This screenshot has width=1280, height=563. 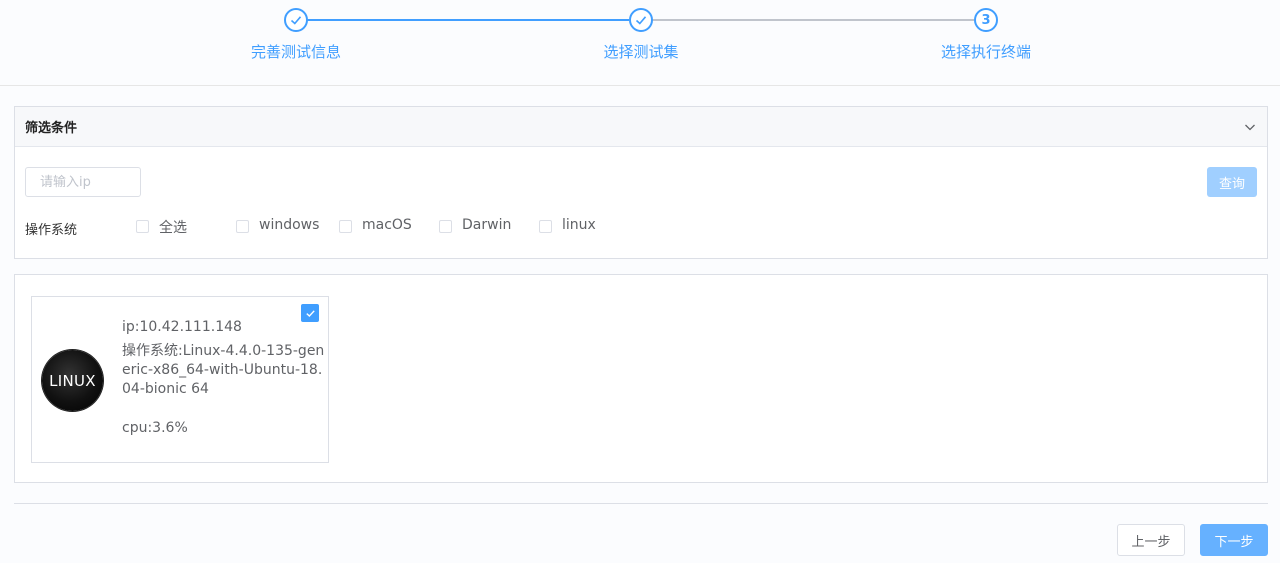 I want to click on step-1-check-icon, so click(x=296, y=20).